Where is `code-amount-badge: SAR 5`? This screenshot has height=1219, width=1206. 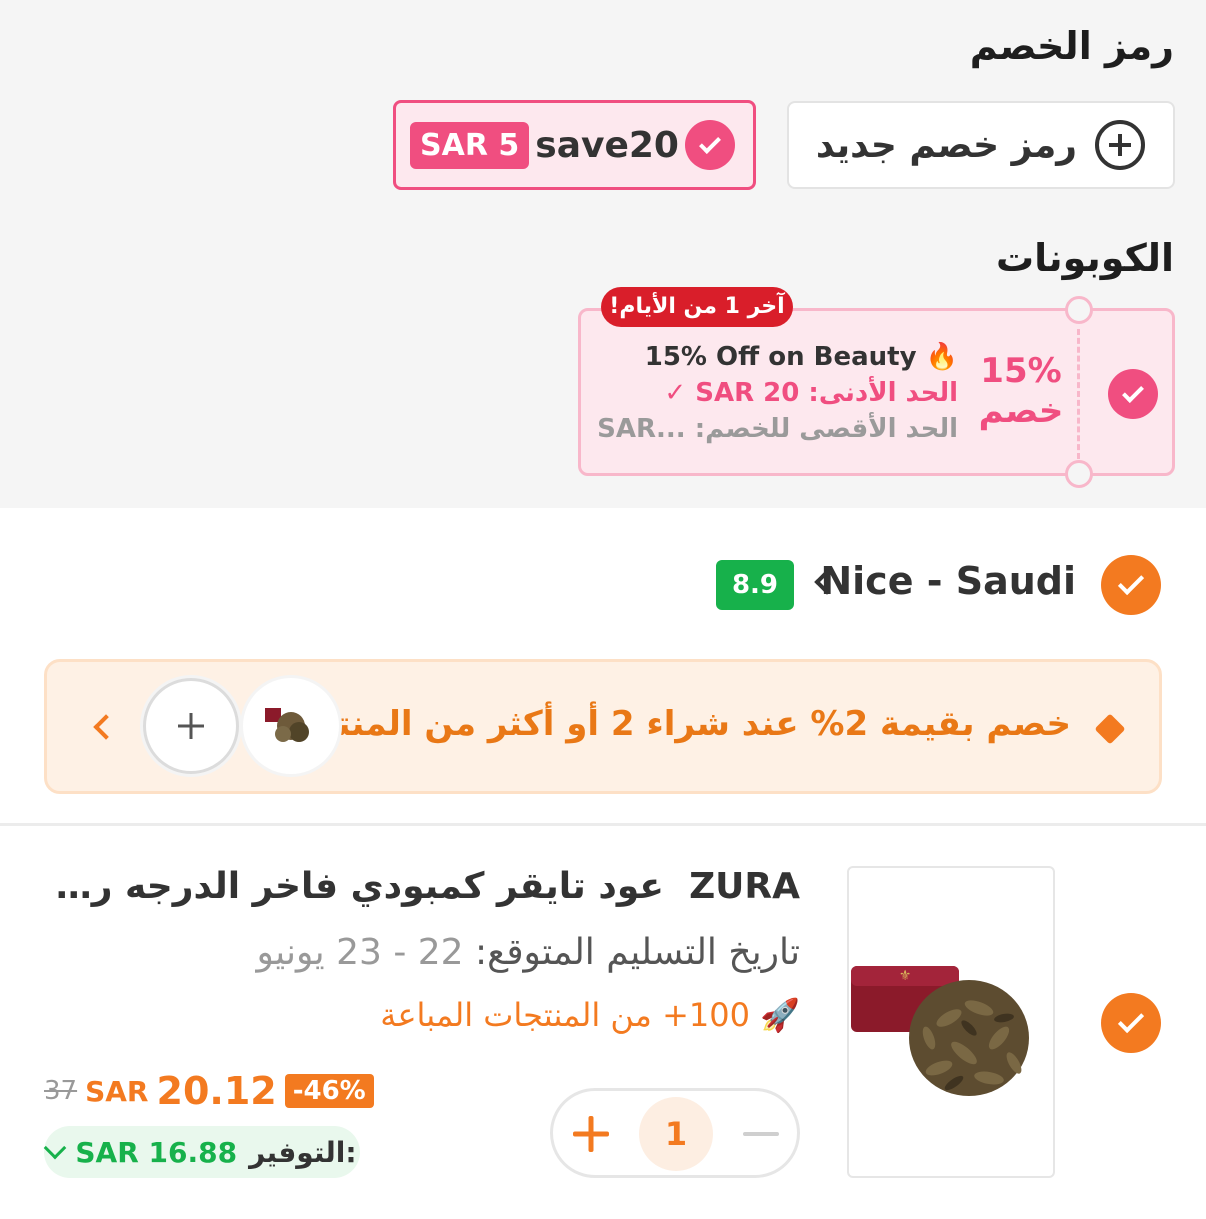 code-amount-badge: SAR 5 is located at coordinates (470, 145).